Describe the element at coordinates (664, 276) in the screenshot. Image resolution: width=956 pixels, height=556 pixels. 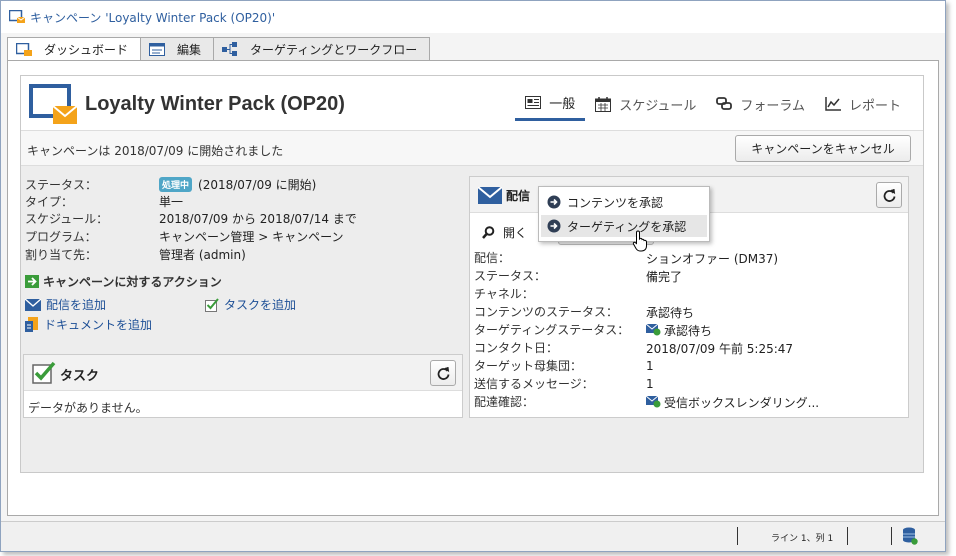
I see `delivery-status-value: 備完了` at that location.